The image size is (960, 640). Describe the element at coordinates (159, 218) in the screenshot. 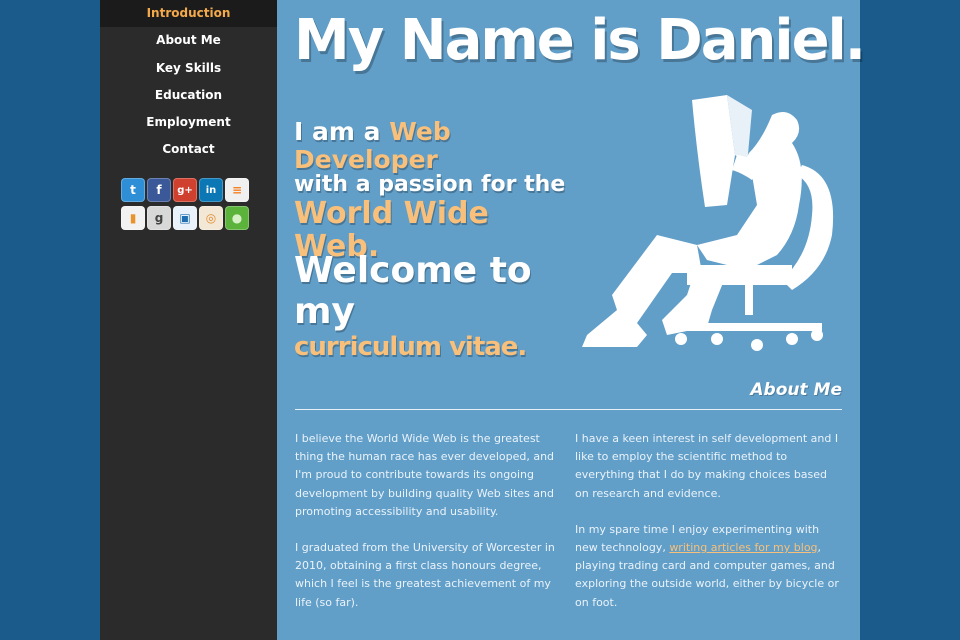

I see `goodreads-icon: g` at that location.